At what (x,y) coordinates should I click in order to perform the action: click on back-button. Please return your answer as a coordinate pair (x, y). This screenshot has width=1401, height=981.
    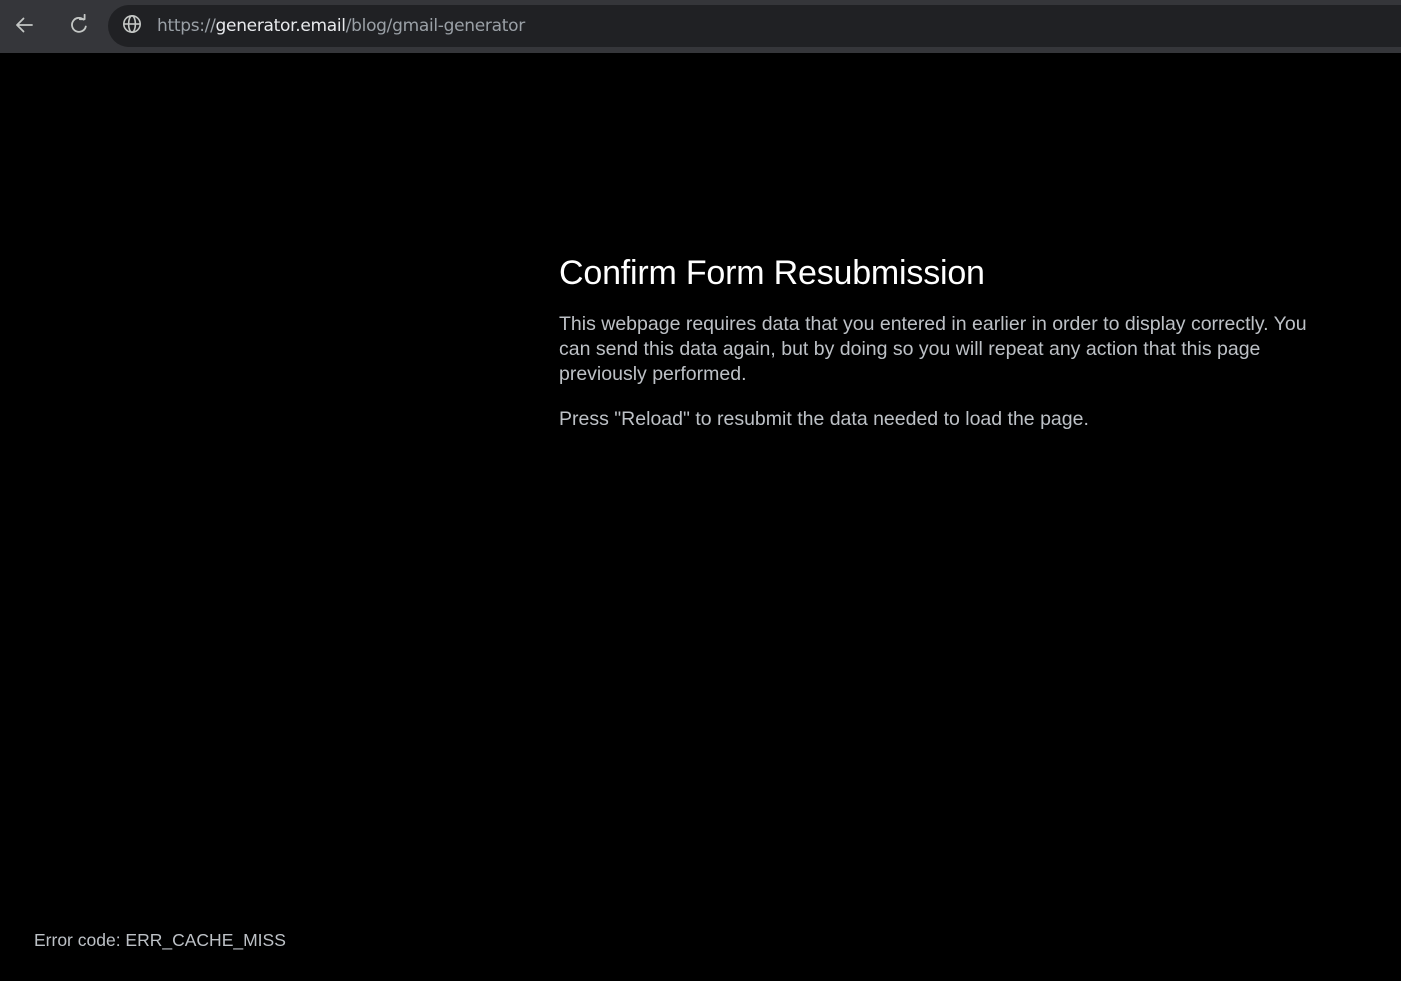
    Looking at the image, I should click on (24, 25).